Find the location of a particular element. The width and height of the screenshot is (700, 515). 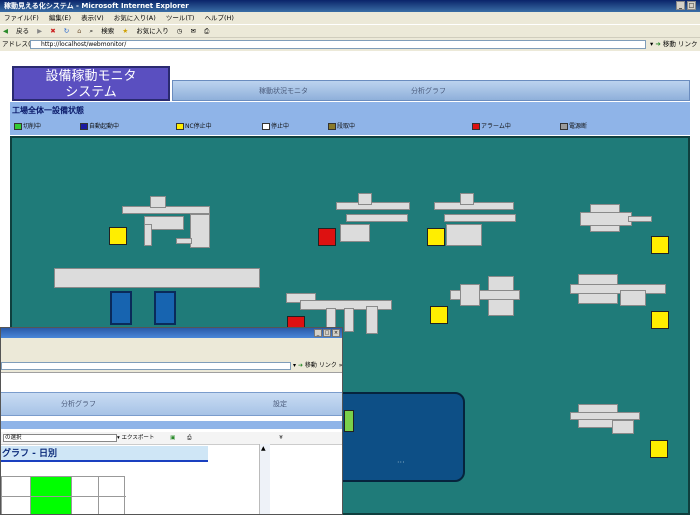

back-icon: ◀ is located at coordinates (5, 31).